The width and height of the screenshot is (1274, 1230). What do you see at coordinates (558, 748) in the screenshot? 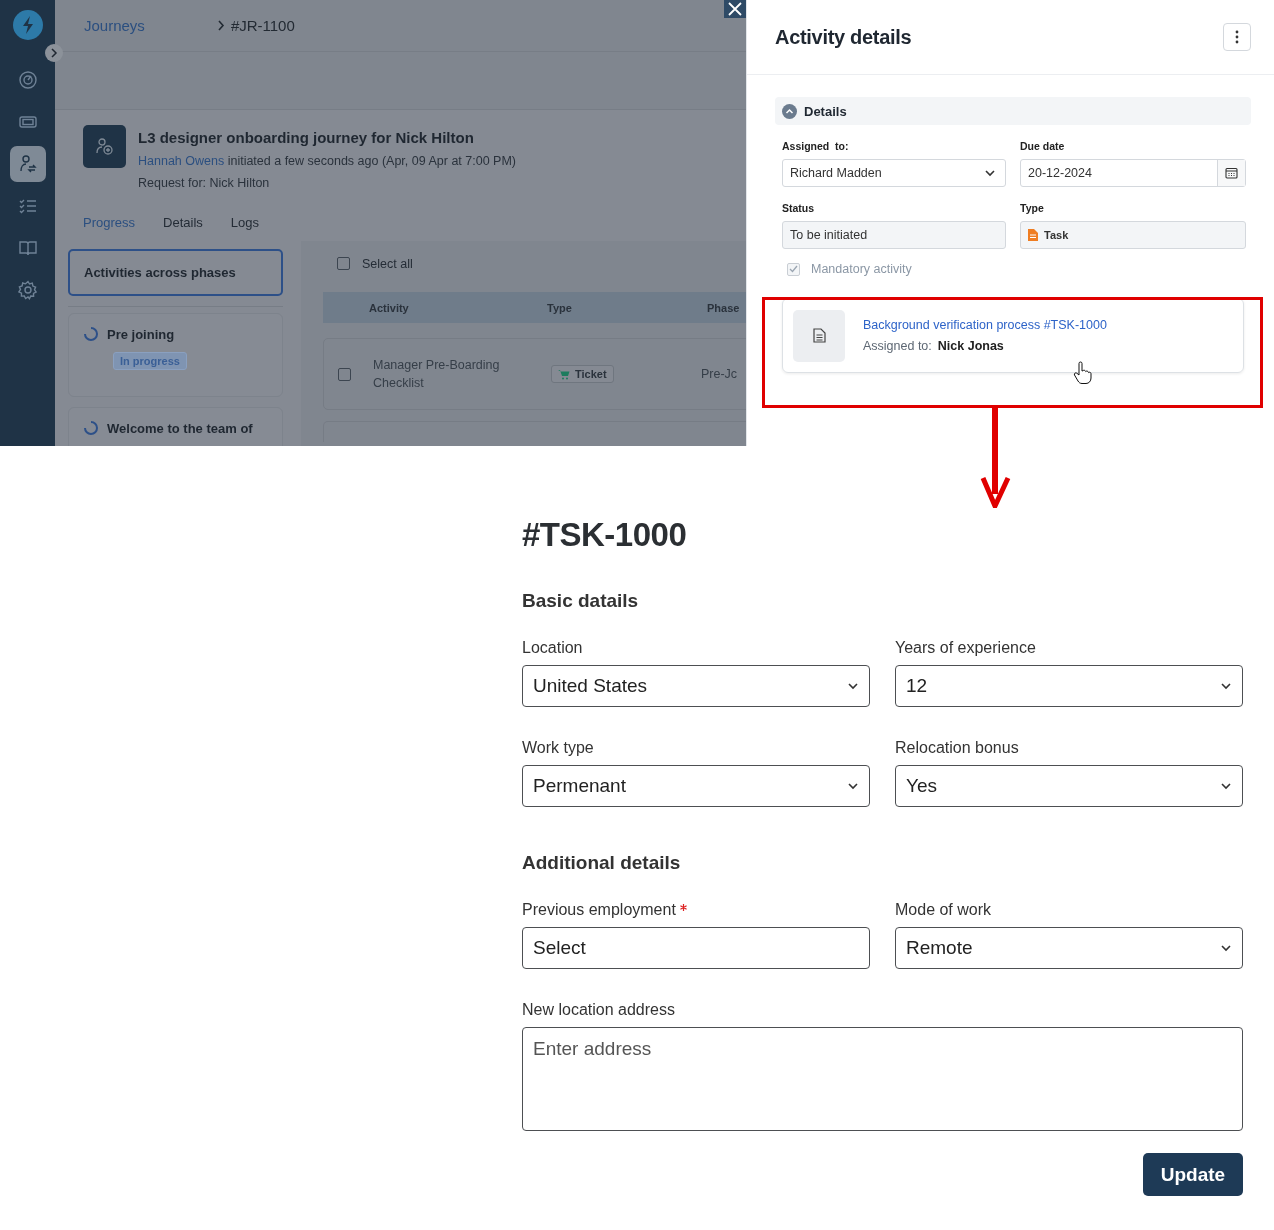
I see `field-label: Work type` at bounding box center [558, 748].